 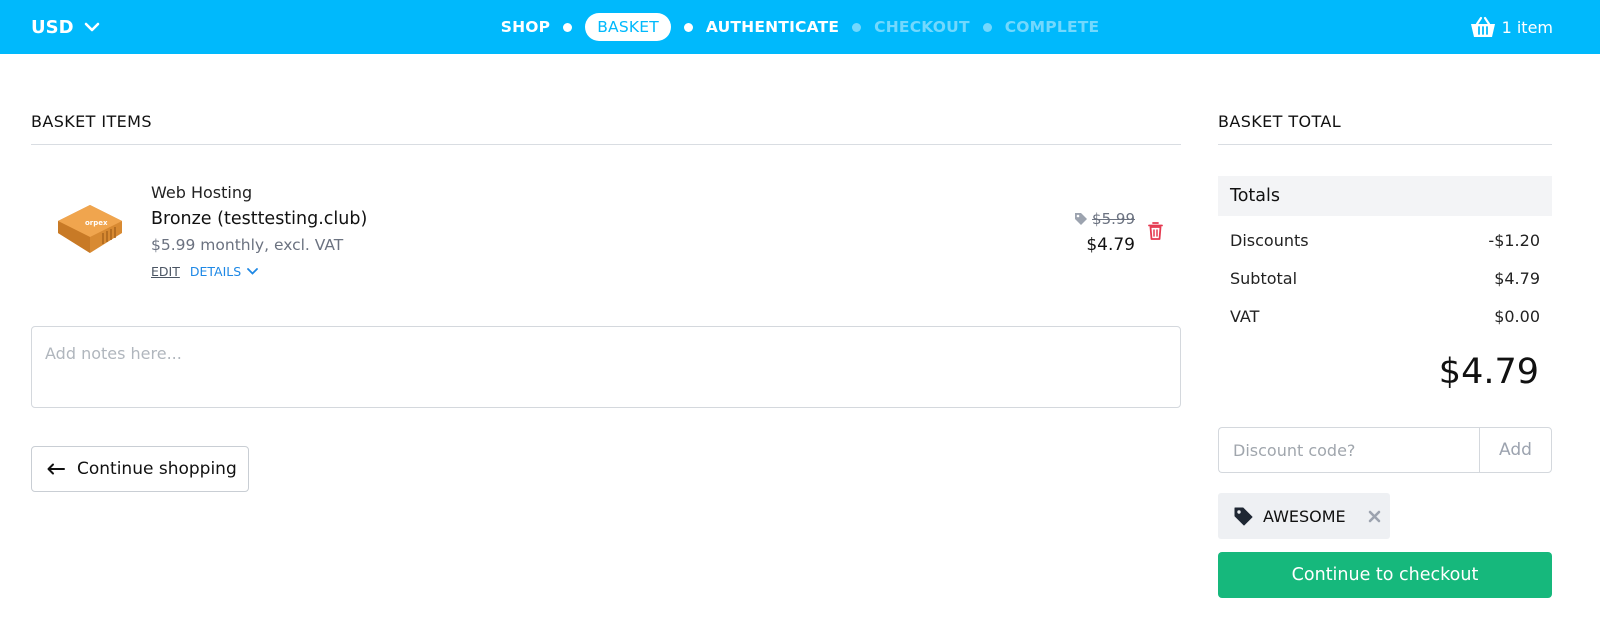 What do you see at coordinates (1515, 450) in the screenshot?
I see `add-discount-button: Add` at bounding box center [1515, 450].